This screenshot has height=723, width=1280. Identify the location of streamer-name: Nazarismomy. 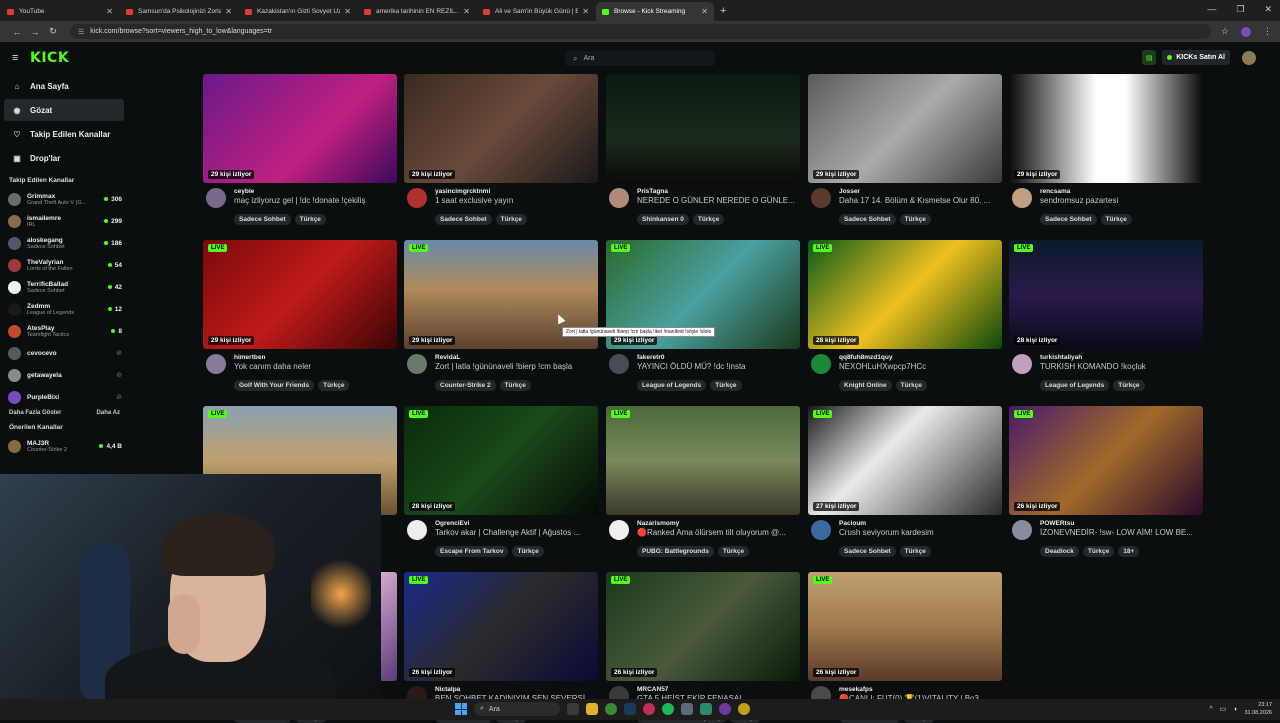
(718, 523).